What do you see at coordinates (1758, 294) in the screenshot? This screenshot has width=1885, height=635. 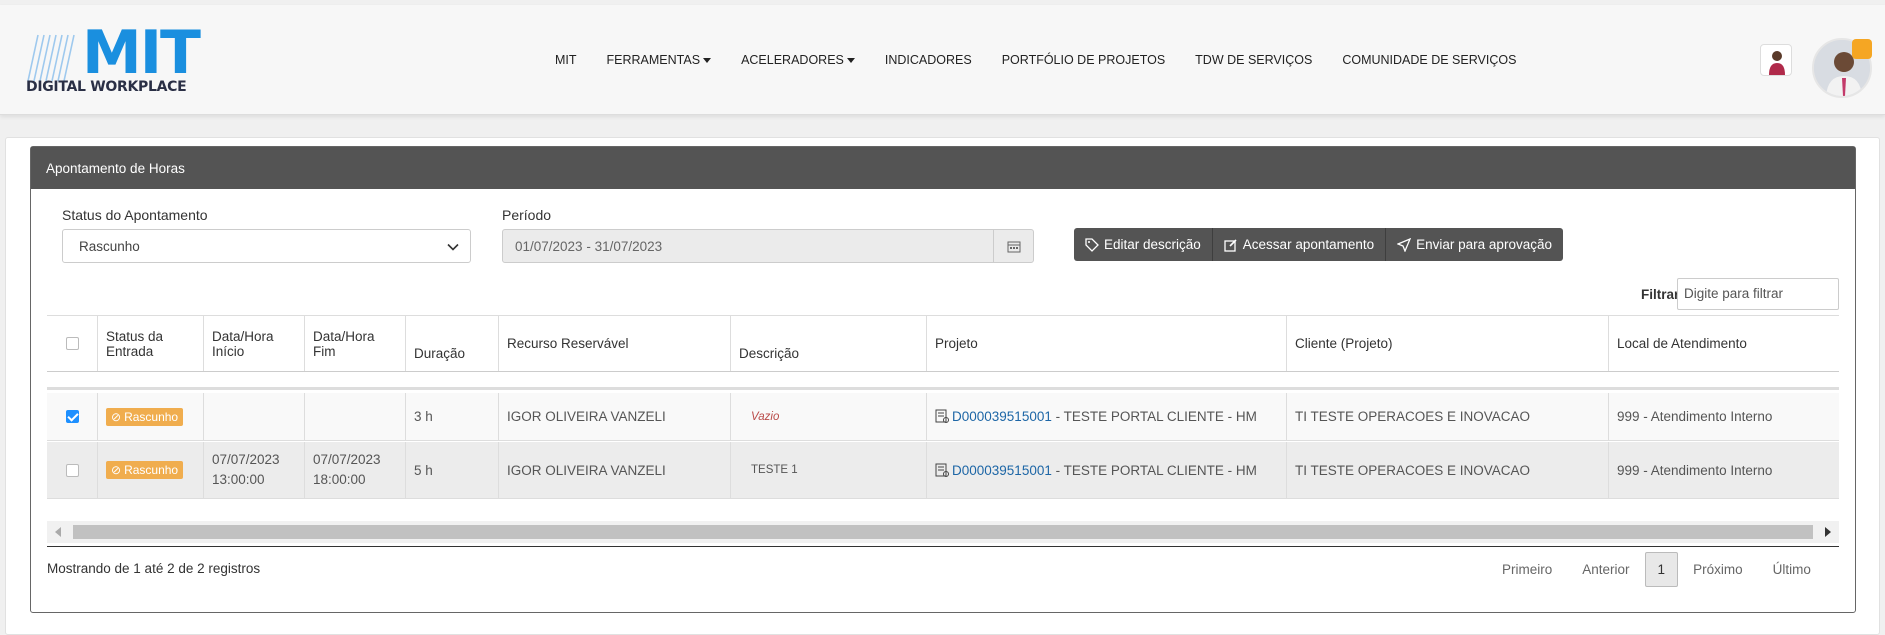 I see `filter-input: Digite para filtrar` at bounding box center [1758, 294].